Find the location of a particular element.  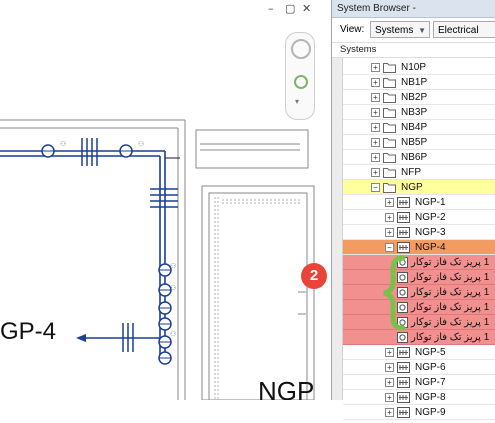

expand-icon: + is located at coordinates (389, 412).